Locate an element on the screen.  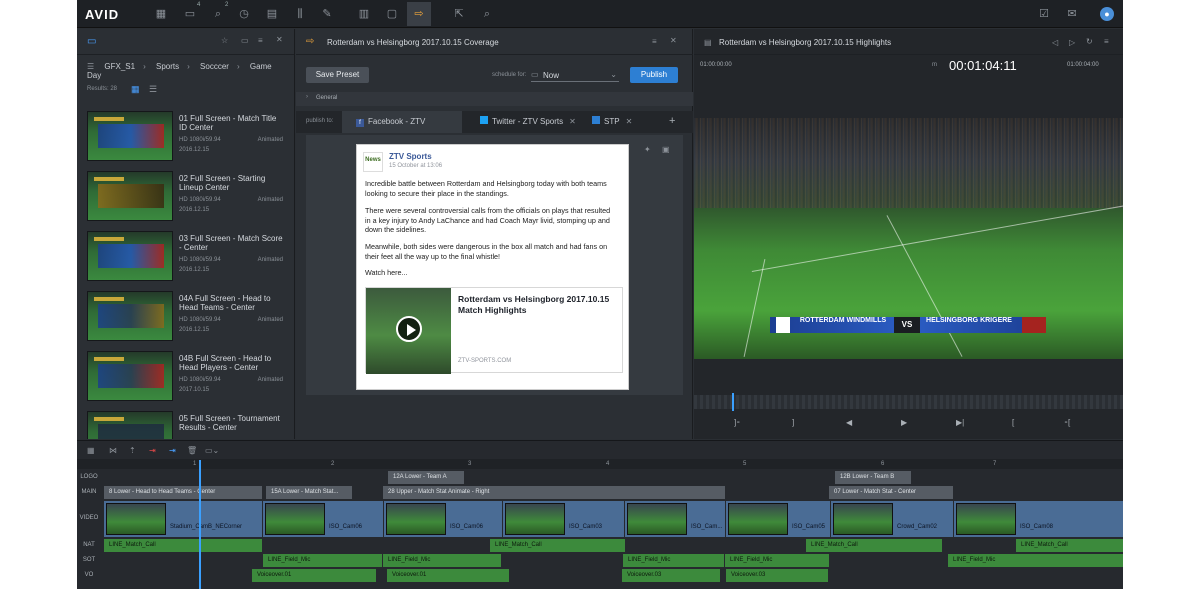
breadcrumb-item: Socccer is located at coordinates (214, 66).